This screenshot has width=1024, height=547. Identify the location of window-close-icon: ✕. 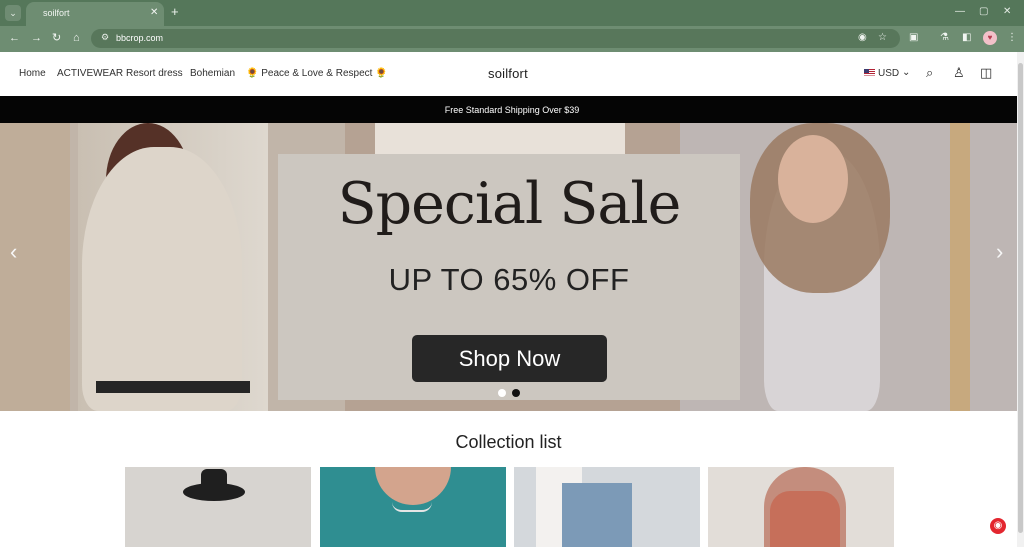
(1007, 11).